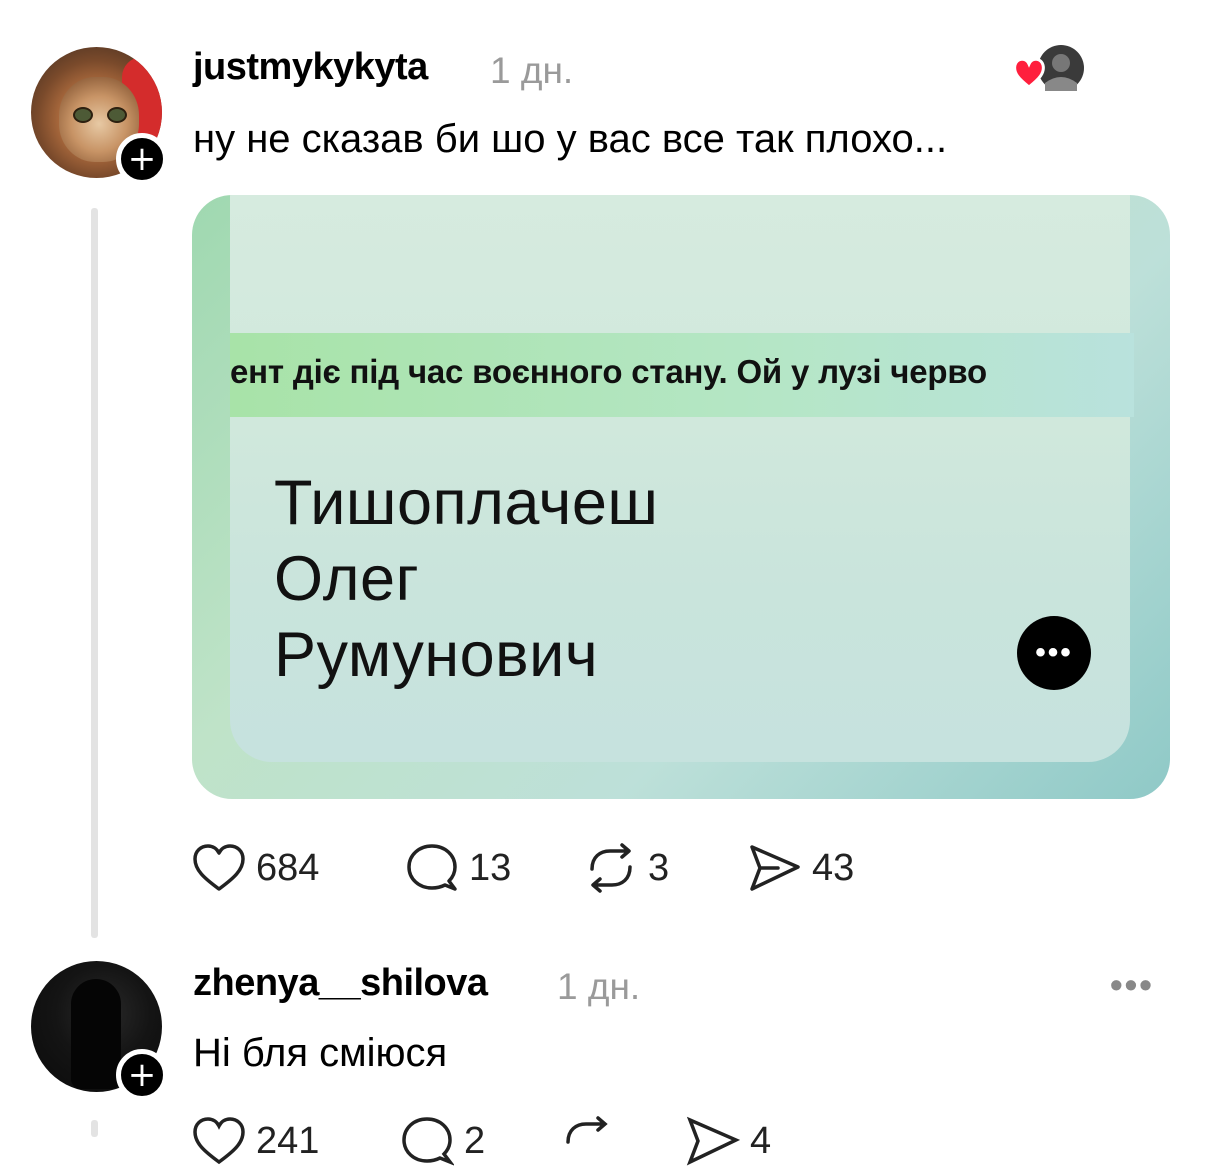 The height and width of the screenshot is (1166, 1206). I want to click on comment-button: 2, so click(442, 1141).